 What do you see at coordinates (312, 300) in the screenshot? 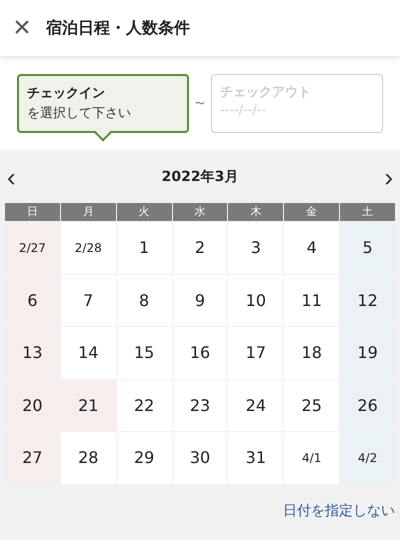
I see `day-cell: 11` at bounding box center [312, 300].